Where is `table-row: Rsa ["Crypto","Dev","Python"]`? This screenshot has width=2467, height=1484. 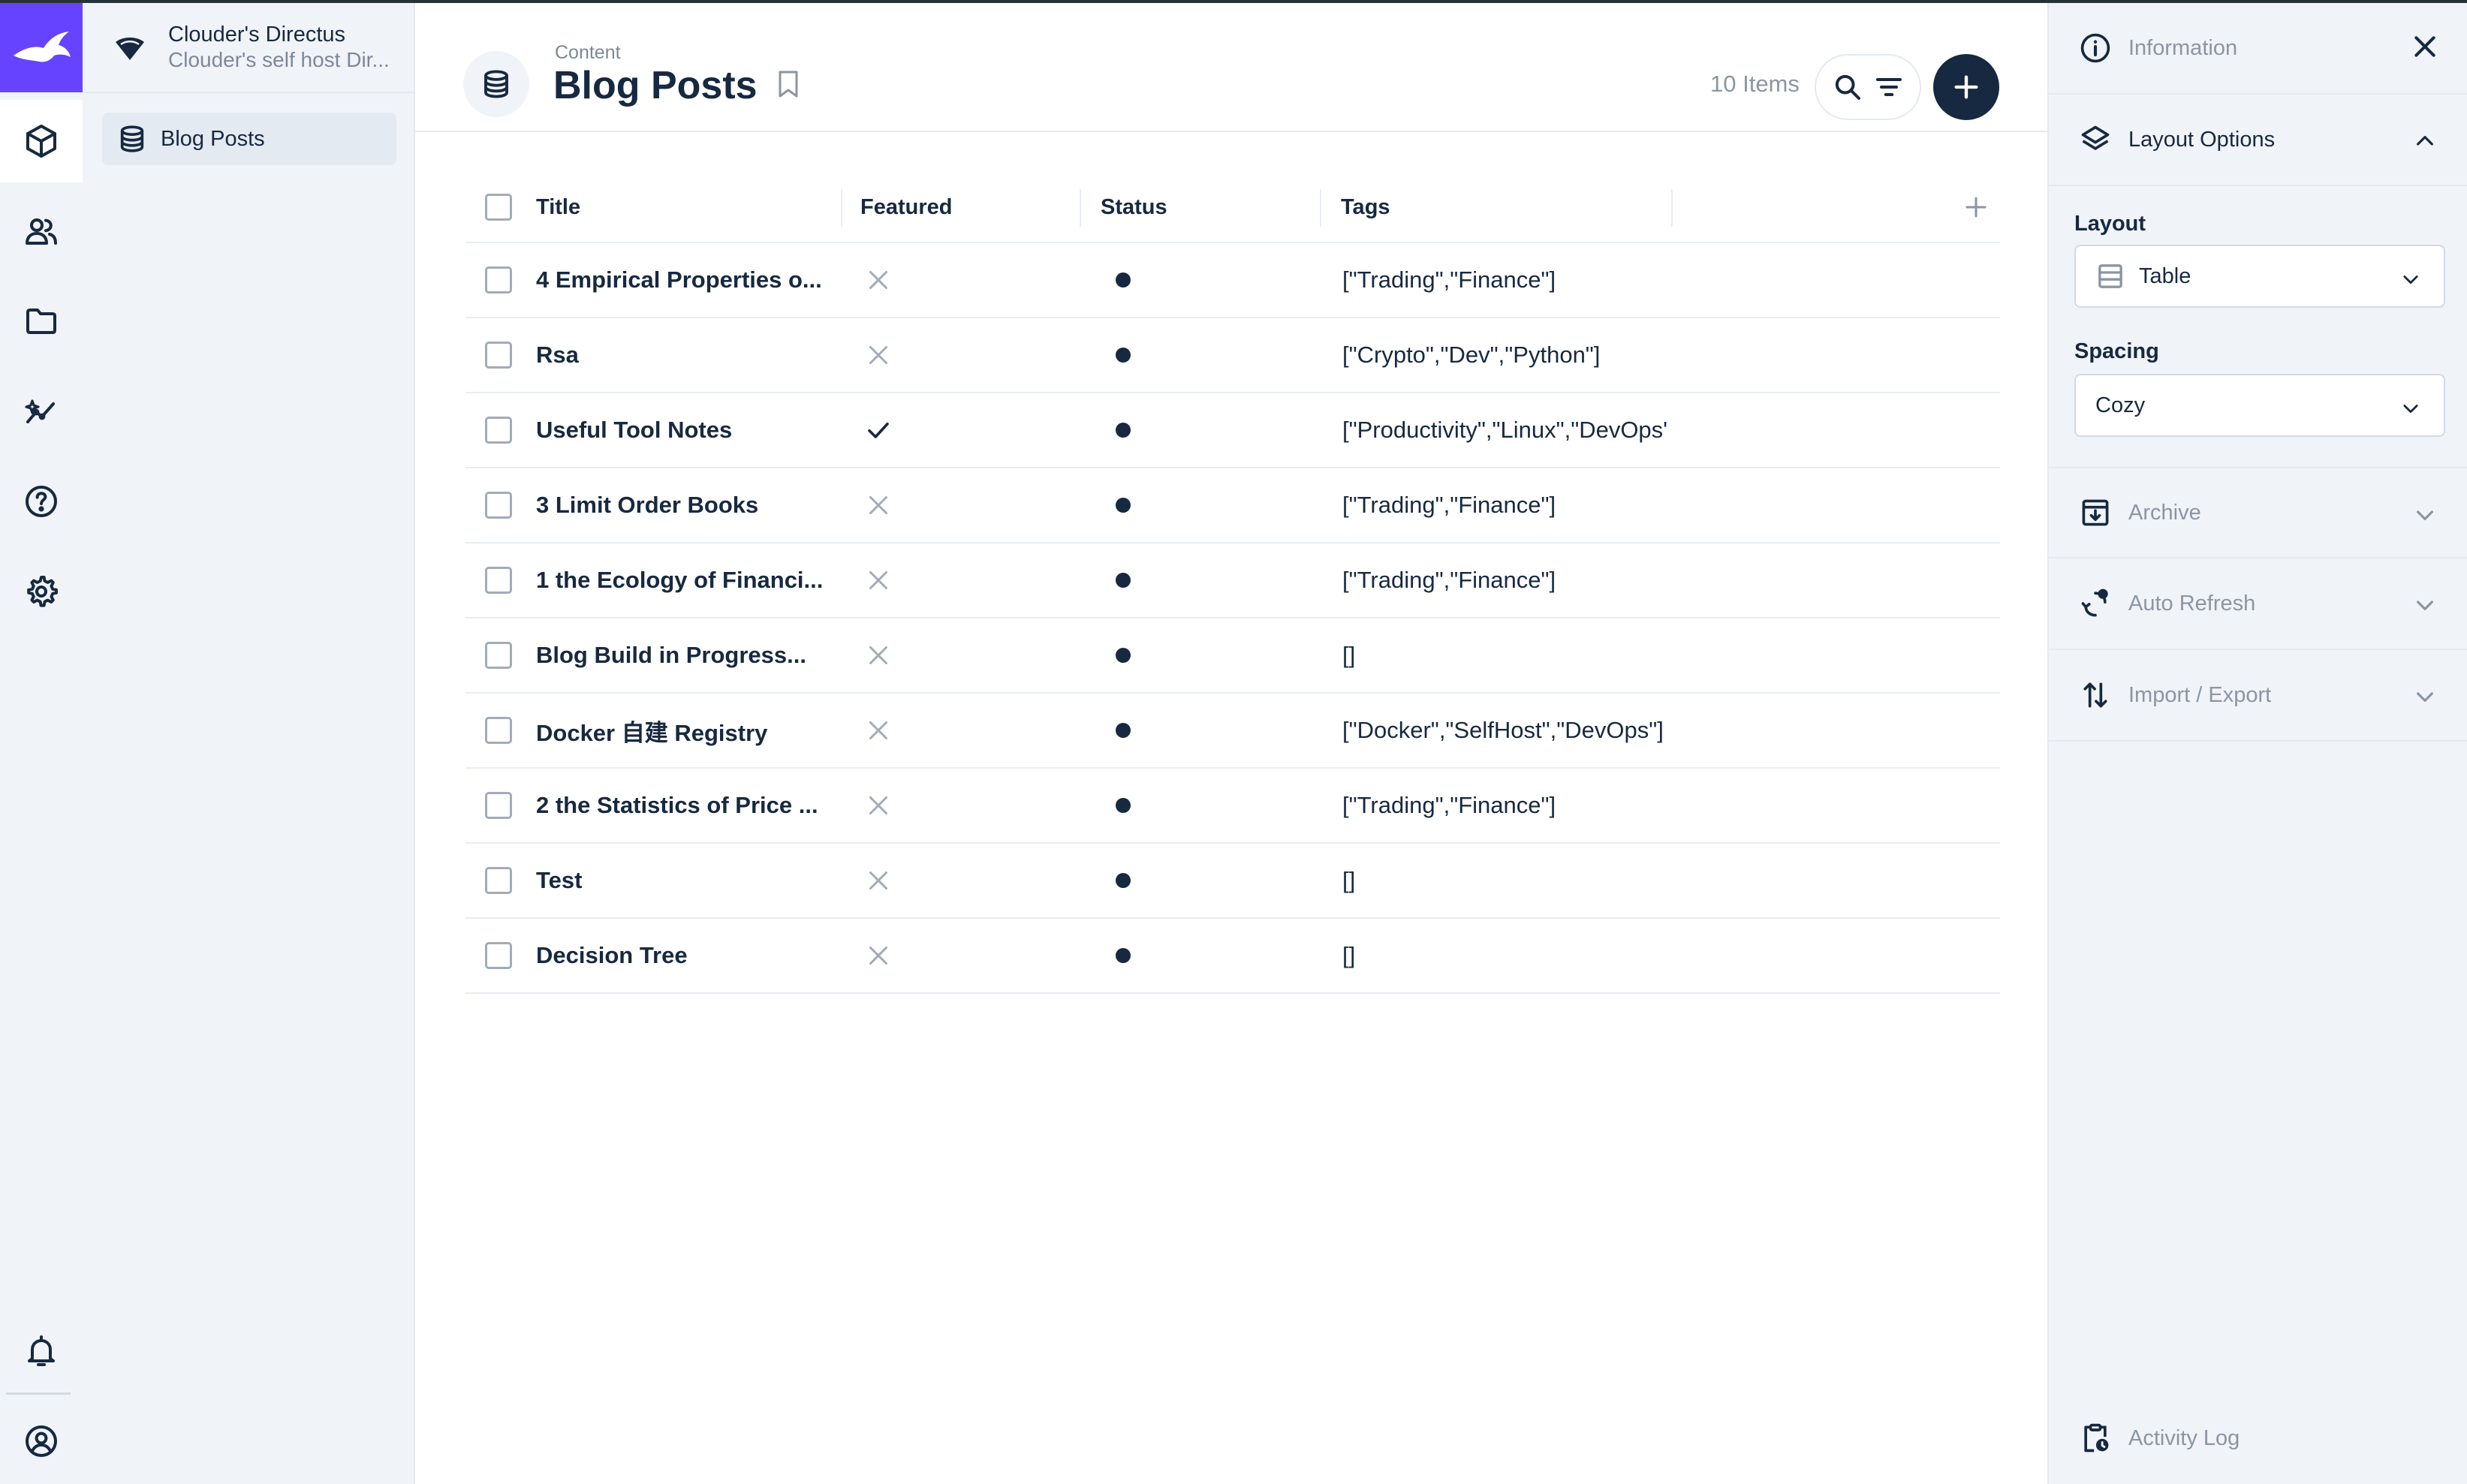 table-row: Rsa ["Crypto","Dev","Python"] is located at coordinates (1232, 355).